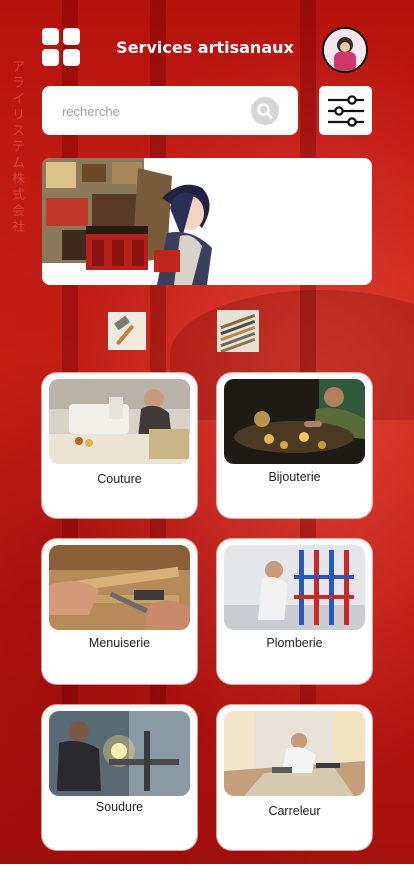 Image resolution: width=414 pixels, height=896 pixels. What do you see at coordinates (345, 50) in the screenshot?
I see `user-avatar` at bounding box center [345, 50].